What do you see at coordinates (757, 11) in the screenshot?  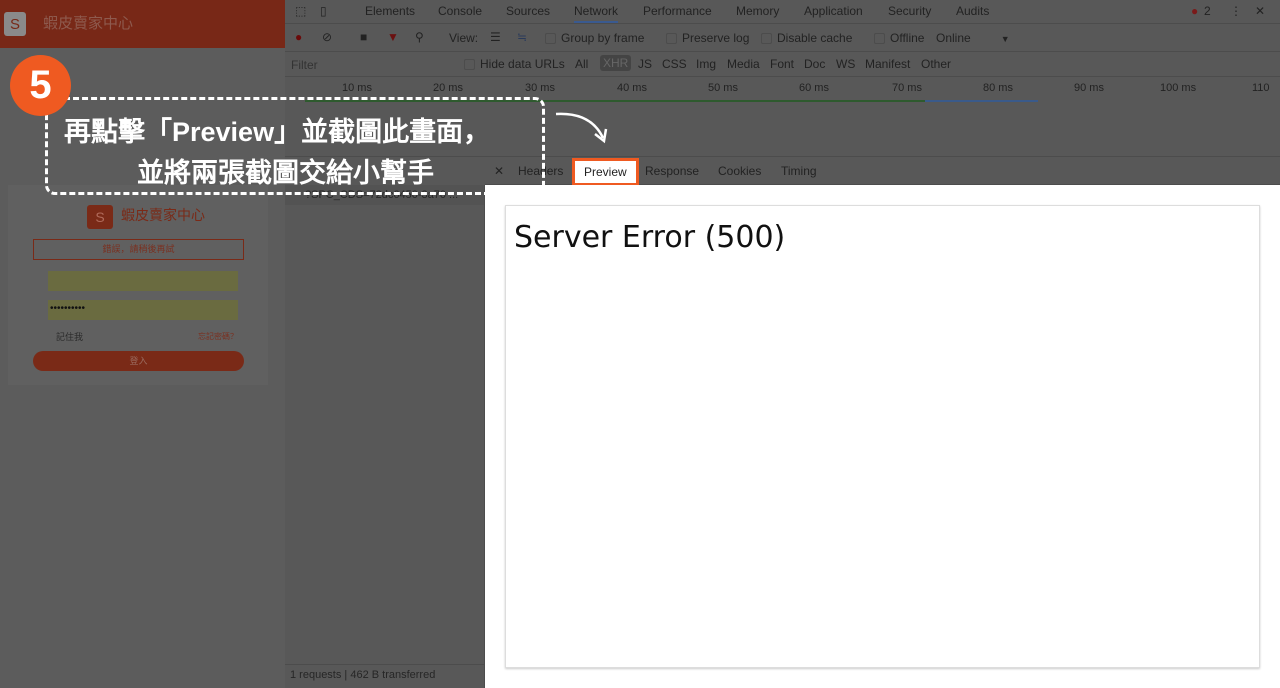 I see `tab-memory: Memory` at bounding box center [757, 11].